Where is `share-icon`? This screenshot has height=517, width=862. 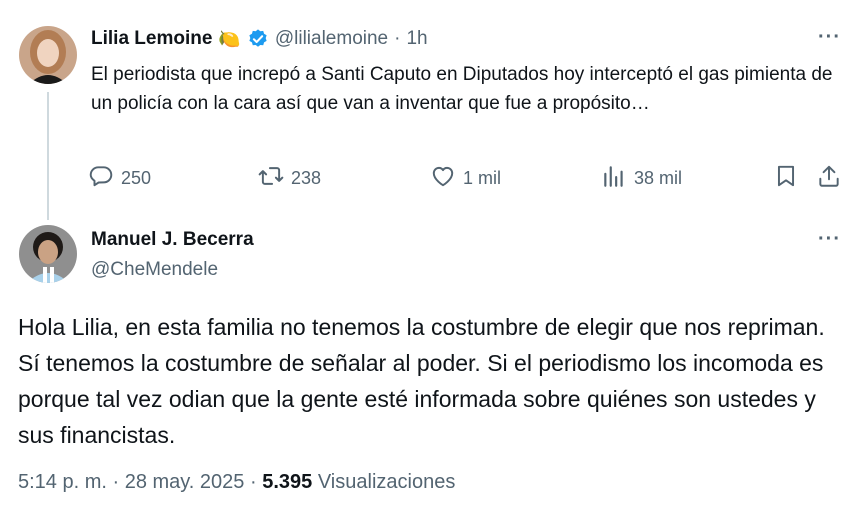 share-icon is located at coordinates (829, 176).